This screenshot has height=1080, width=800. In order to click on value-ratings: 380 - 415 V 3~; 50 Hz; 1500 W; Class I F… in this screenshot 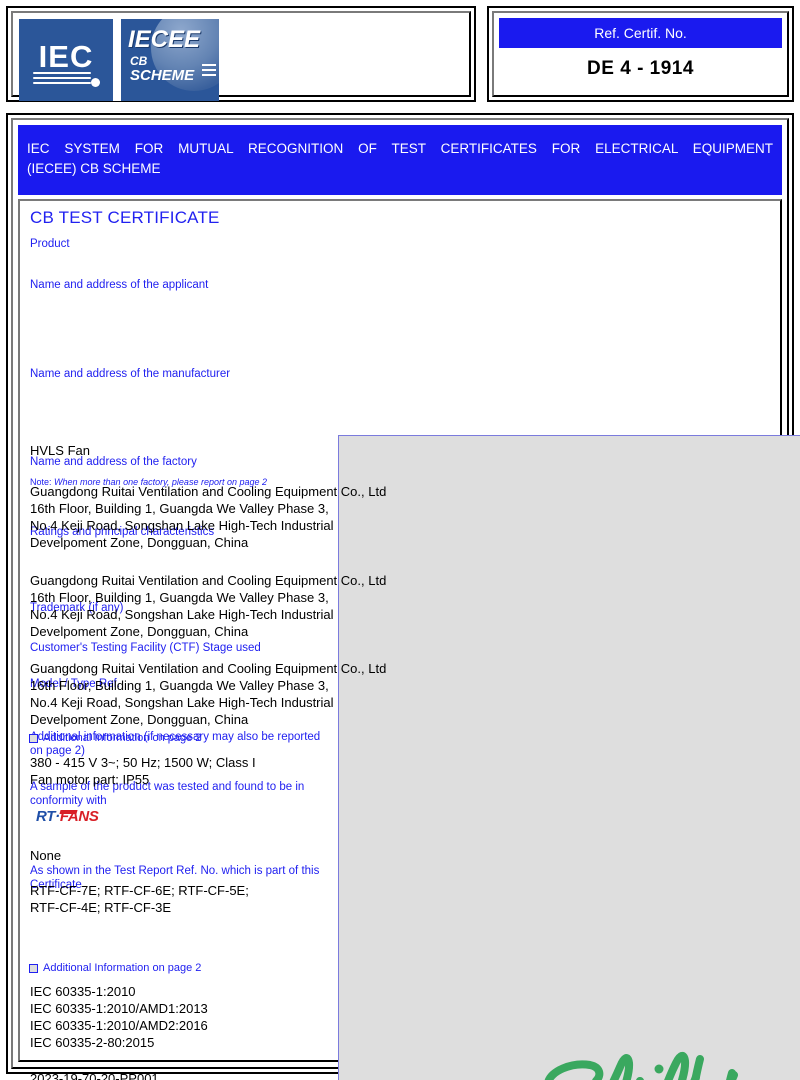, I will do `click(143, 771)`.